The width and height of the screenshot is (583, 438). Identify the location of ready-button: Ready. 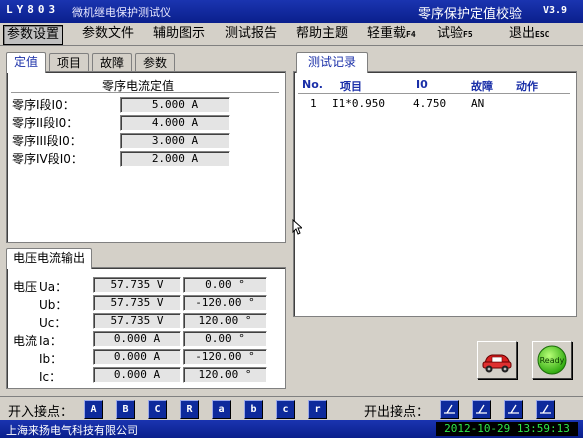
(552, 360).